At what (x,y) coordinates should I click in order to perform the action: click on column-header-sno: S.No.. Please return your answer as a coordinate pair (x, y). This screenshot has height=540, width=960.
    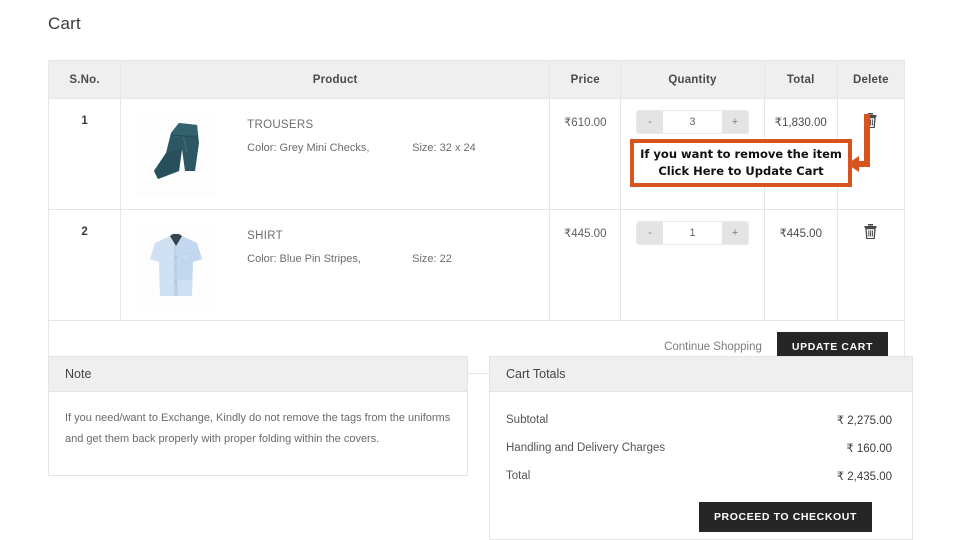
    Looking at the image, I should click on (84, 79).